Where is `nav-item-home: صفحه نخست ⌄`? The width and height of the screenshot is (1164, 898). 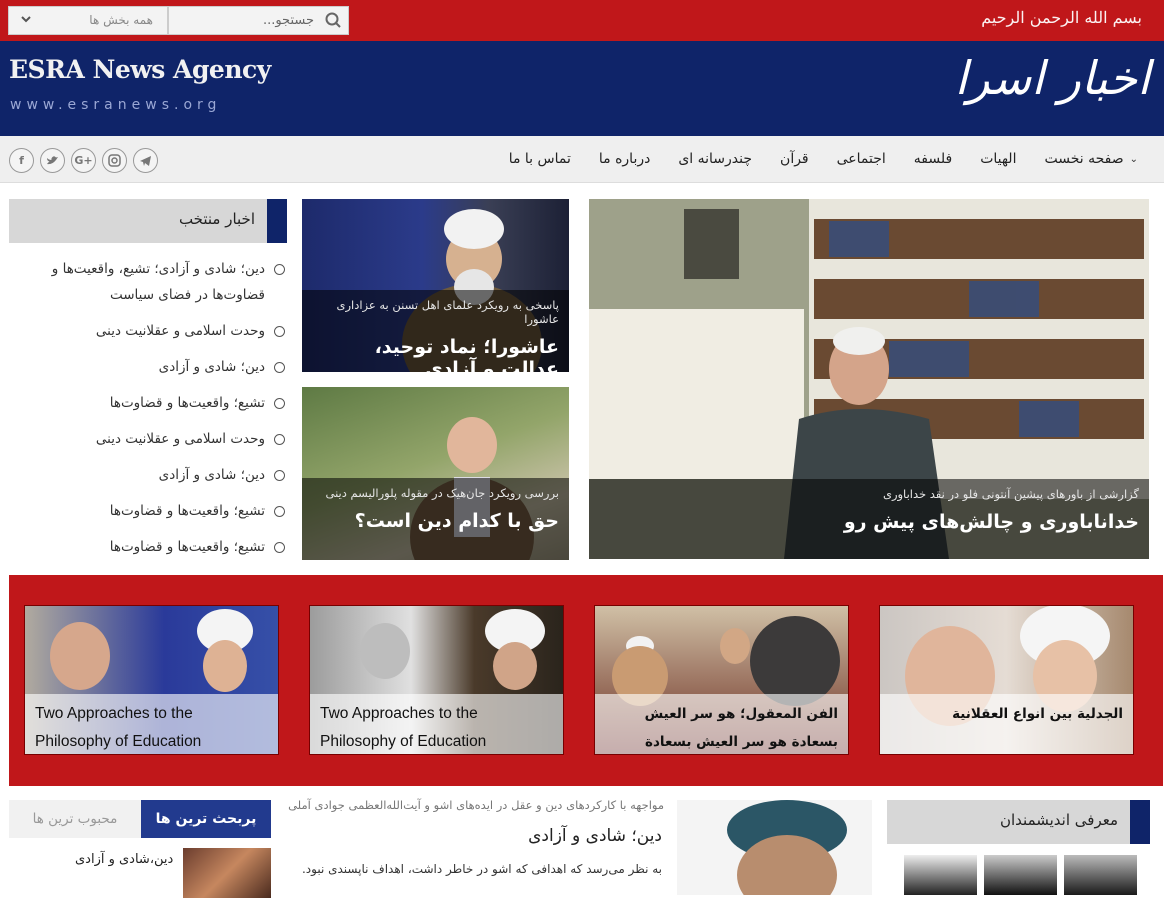
nav-item-home: صفحه نخست ⌄ is located at coordinates (1091, 159).